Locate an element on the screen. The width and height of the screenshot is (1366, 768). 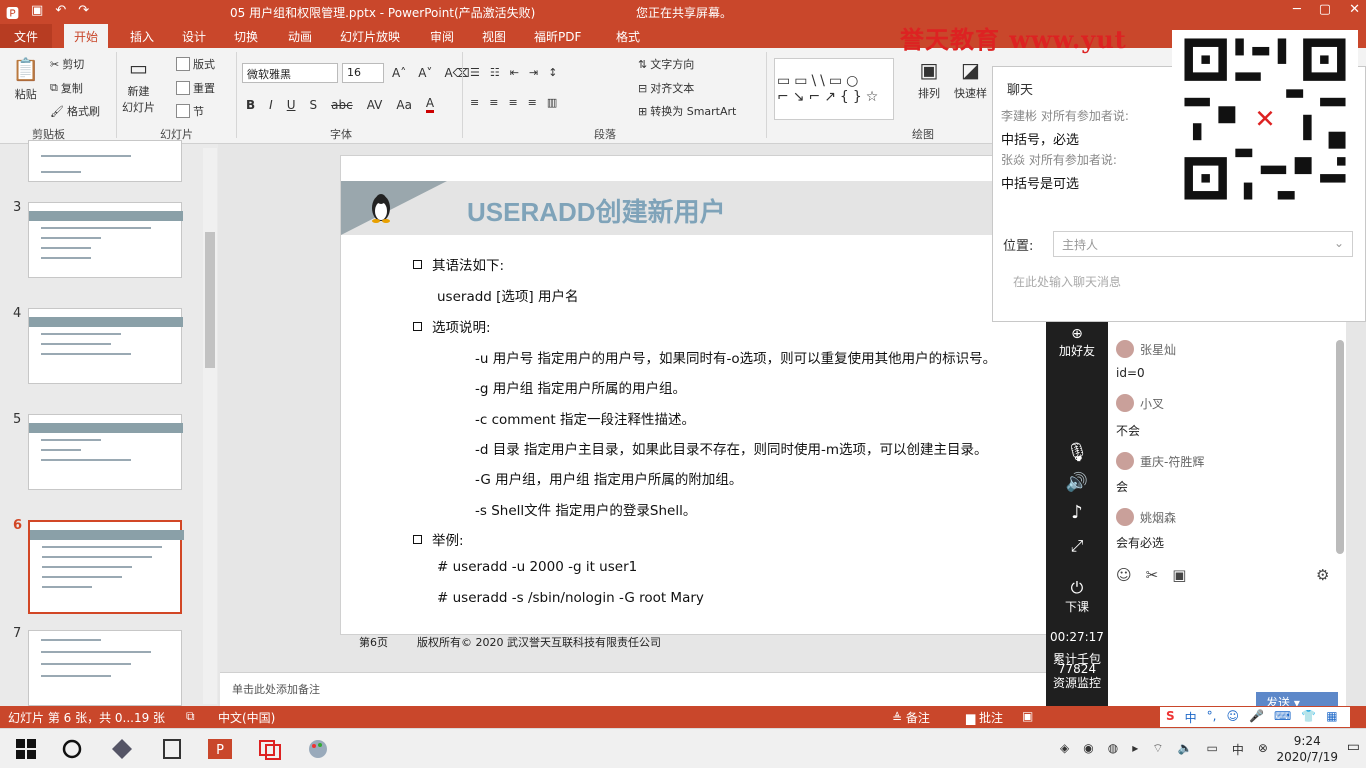
increase-indent-icon: ⇥ is located at coordinates (533, 72).